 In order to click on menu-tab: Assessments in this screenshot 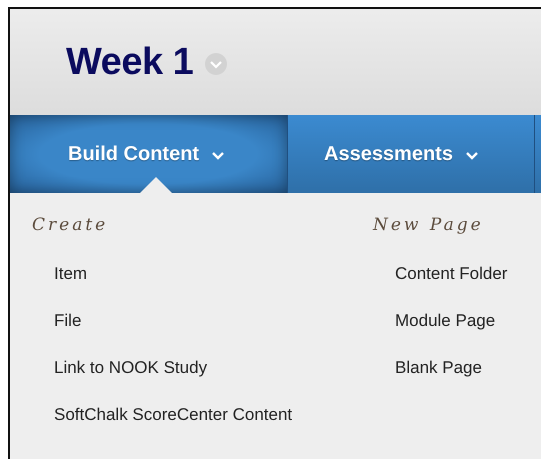, I will do `click(411, 154)`.